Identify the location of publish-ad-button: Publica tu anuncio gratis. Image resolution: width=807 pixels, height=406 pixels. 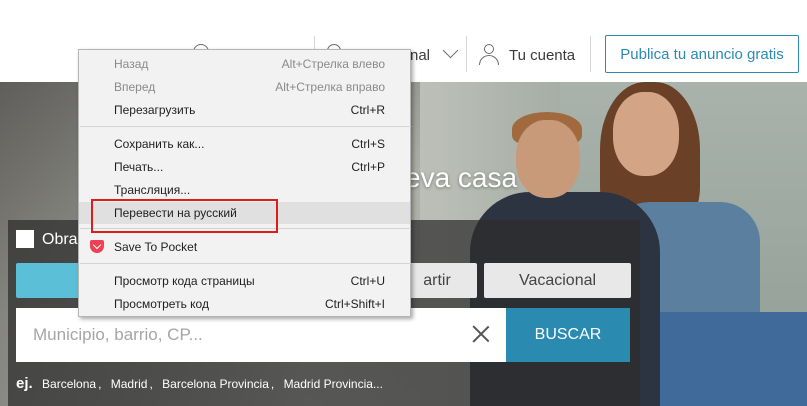
(702, 54).